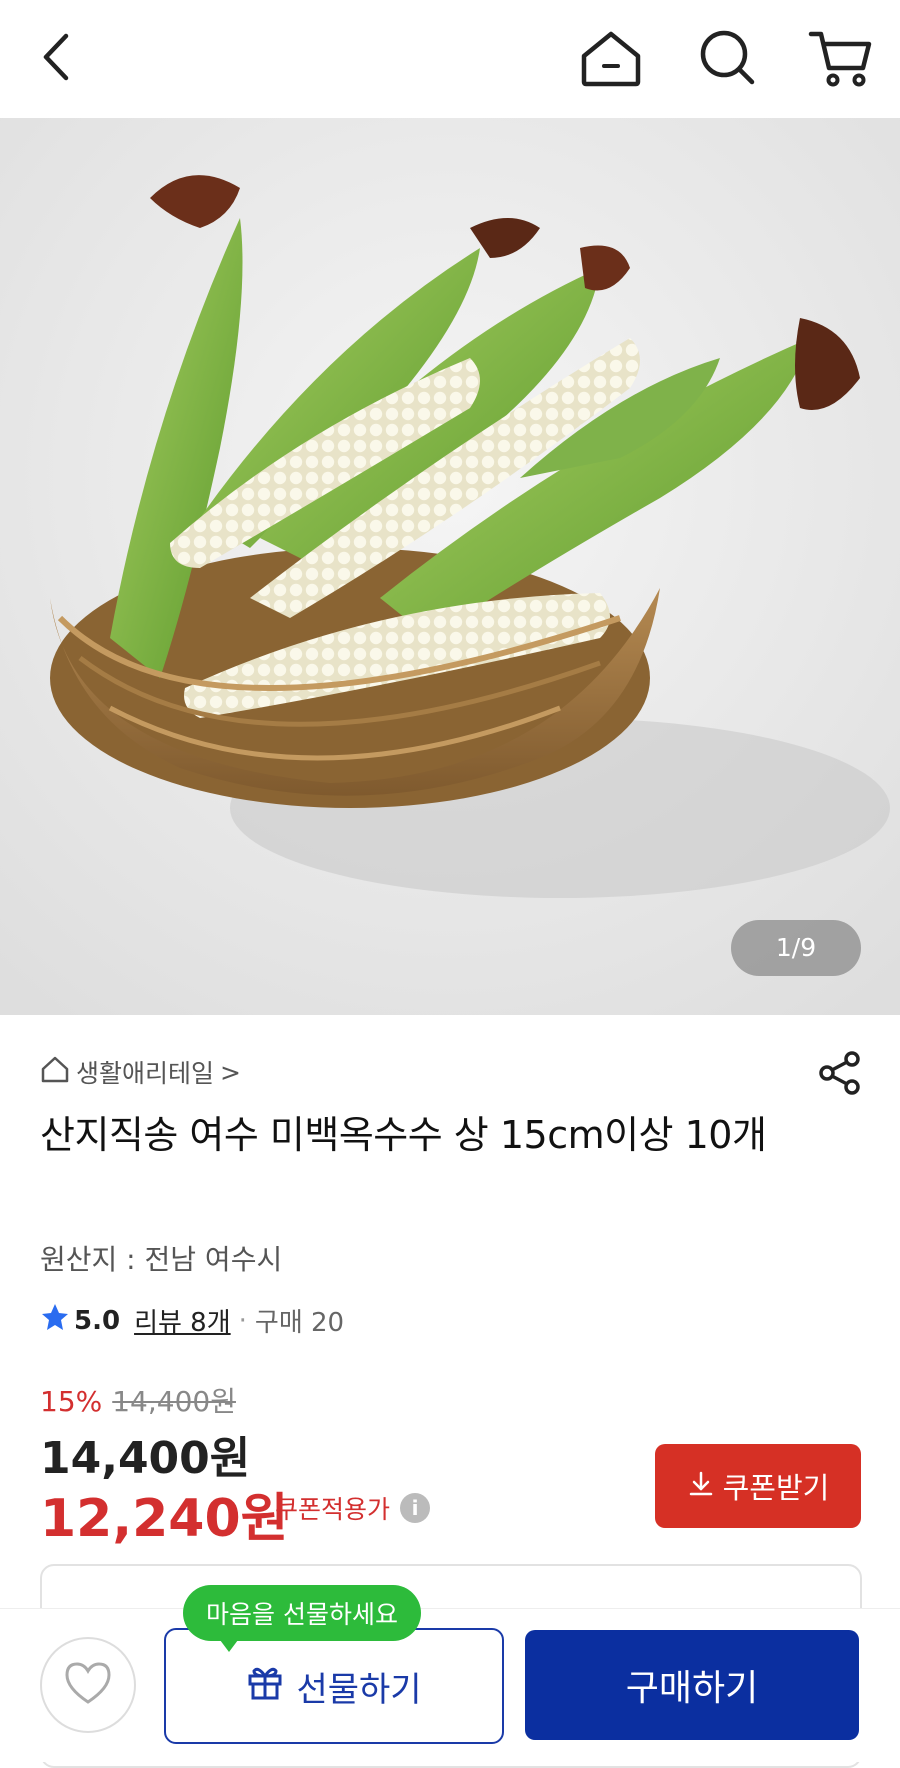 The height and width of the screenshot is (1768, 900). Describe the element at coordinates (145, 1073) in the screenshot. I see `breadcrumb-label: 생활애리테일` at that location.